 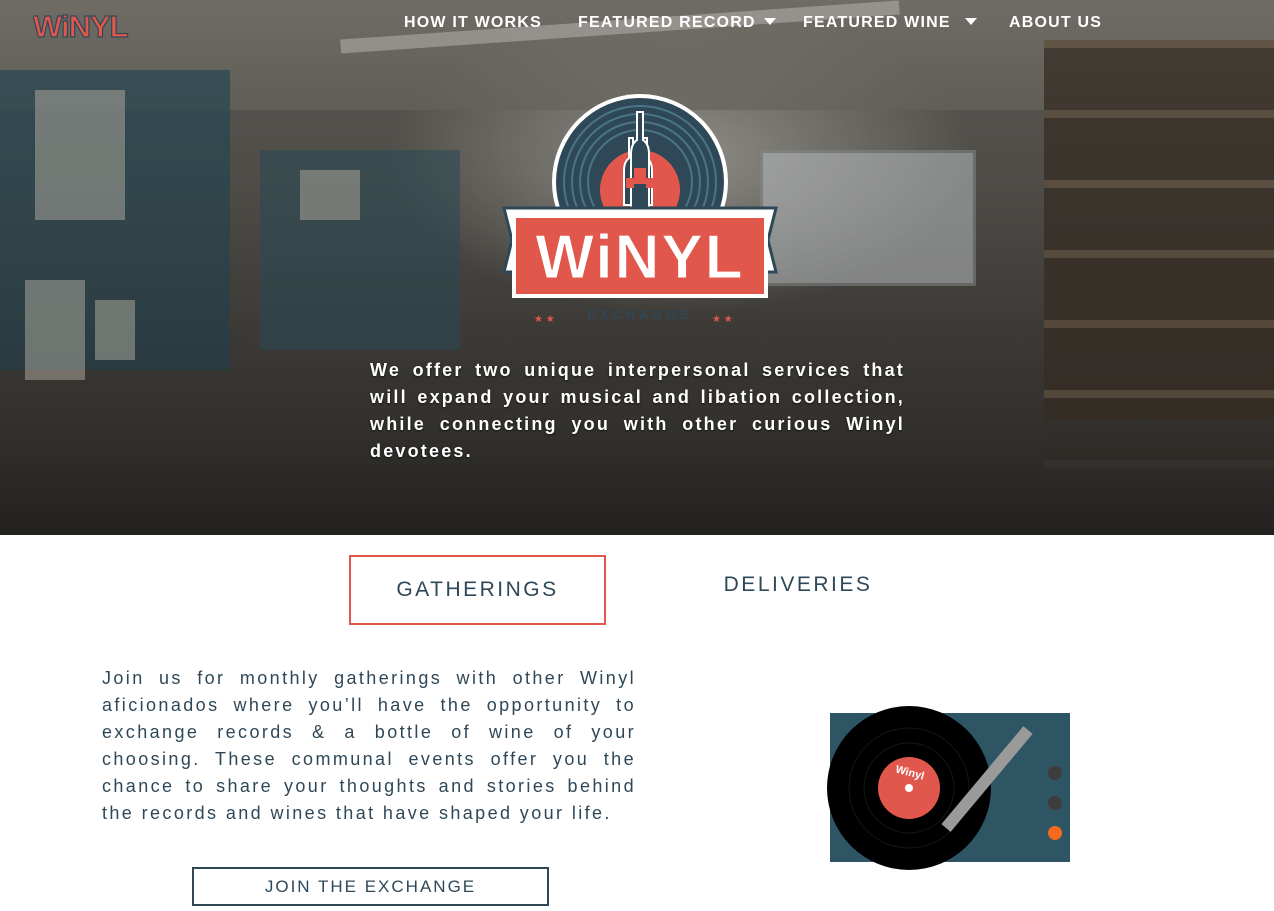 I want to click on hero-logo-emblem: WiNYL ★ ★ ★ ★ EXCHANGE, so click(x=640, y=209).